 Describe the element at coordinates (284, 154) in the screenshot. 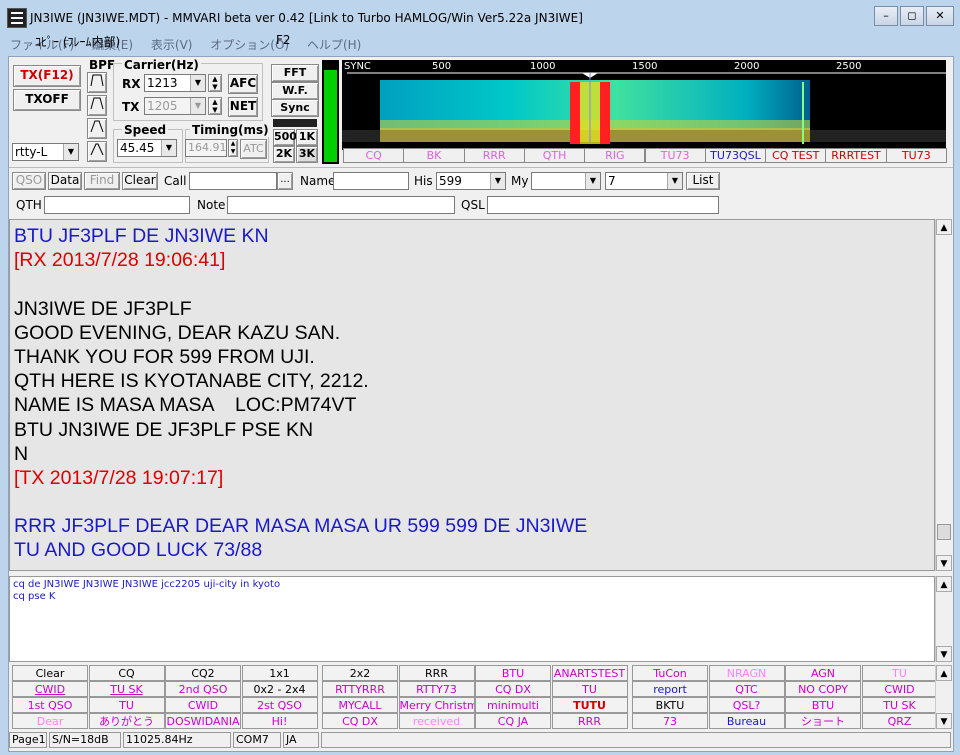

I see `span-2k-button: 2K` at that location.